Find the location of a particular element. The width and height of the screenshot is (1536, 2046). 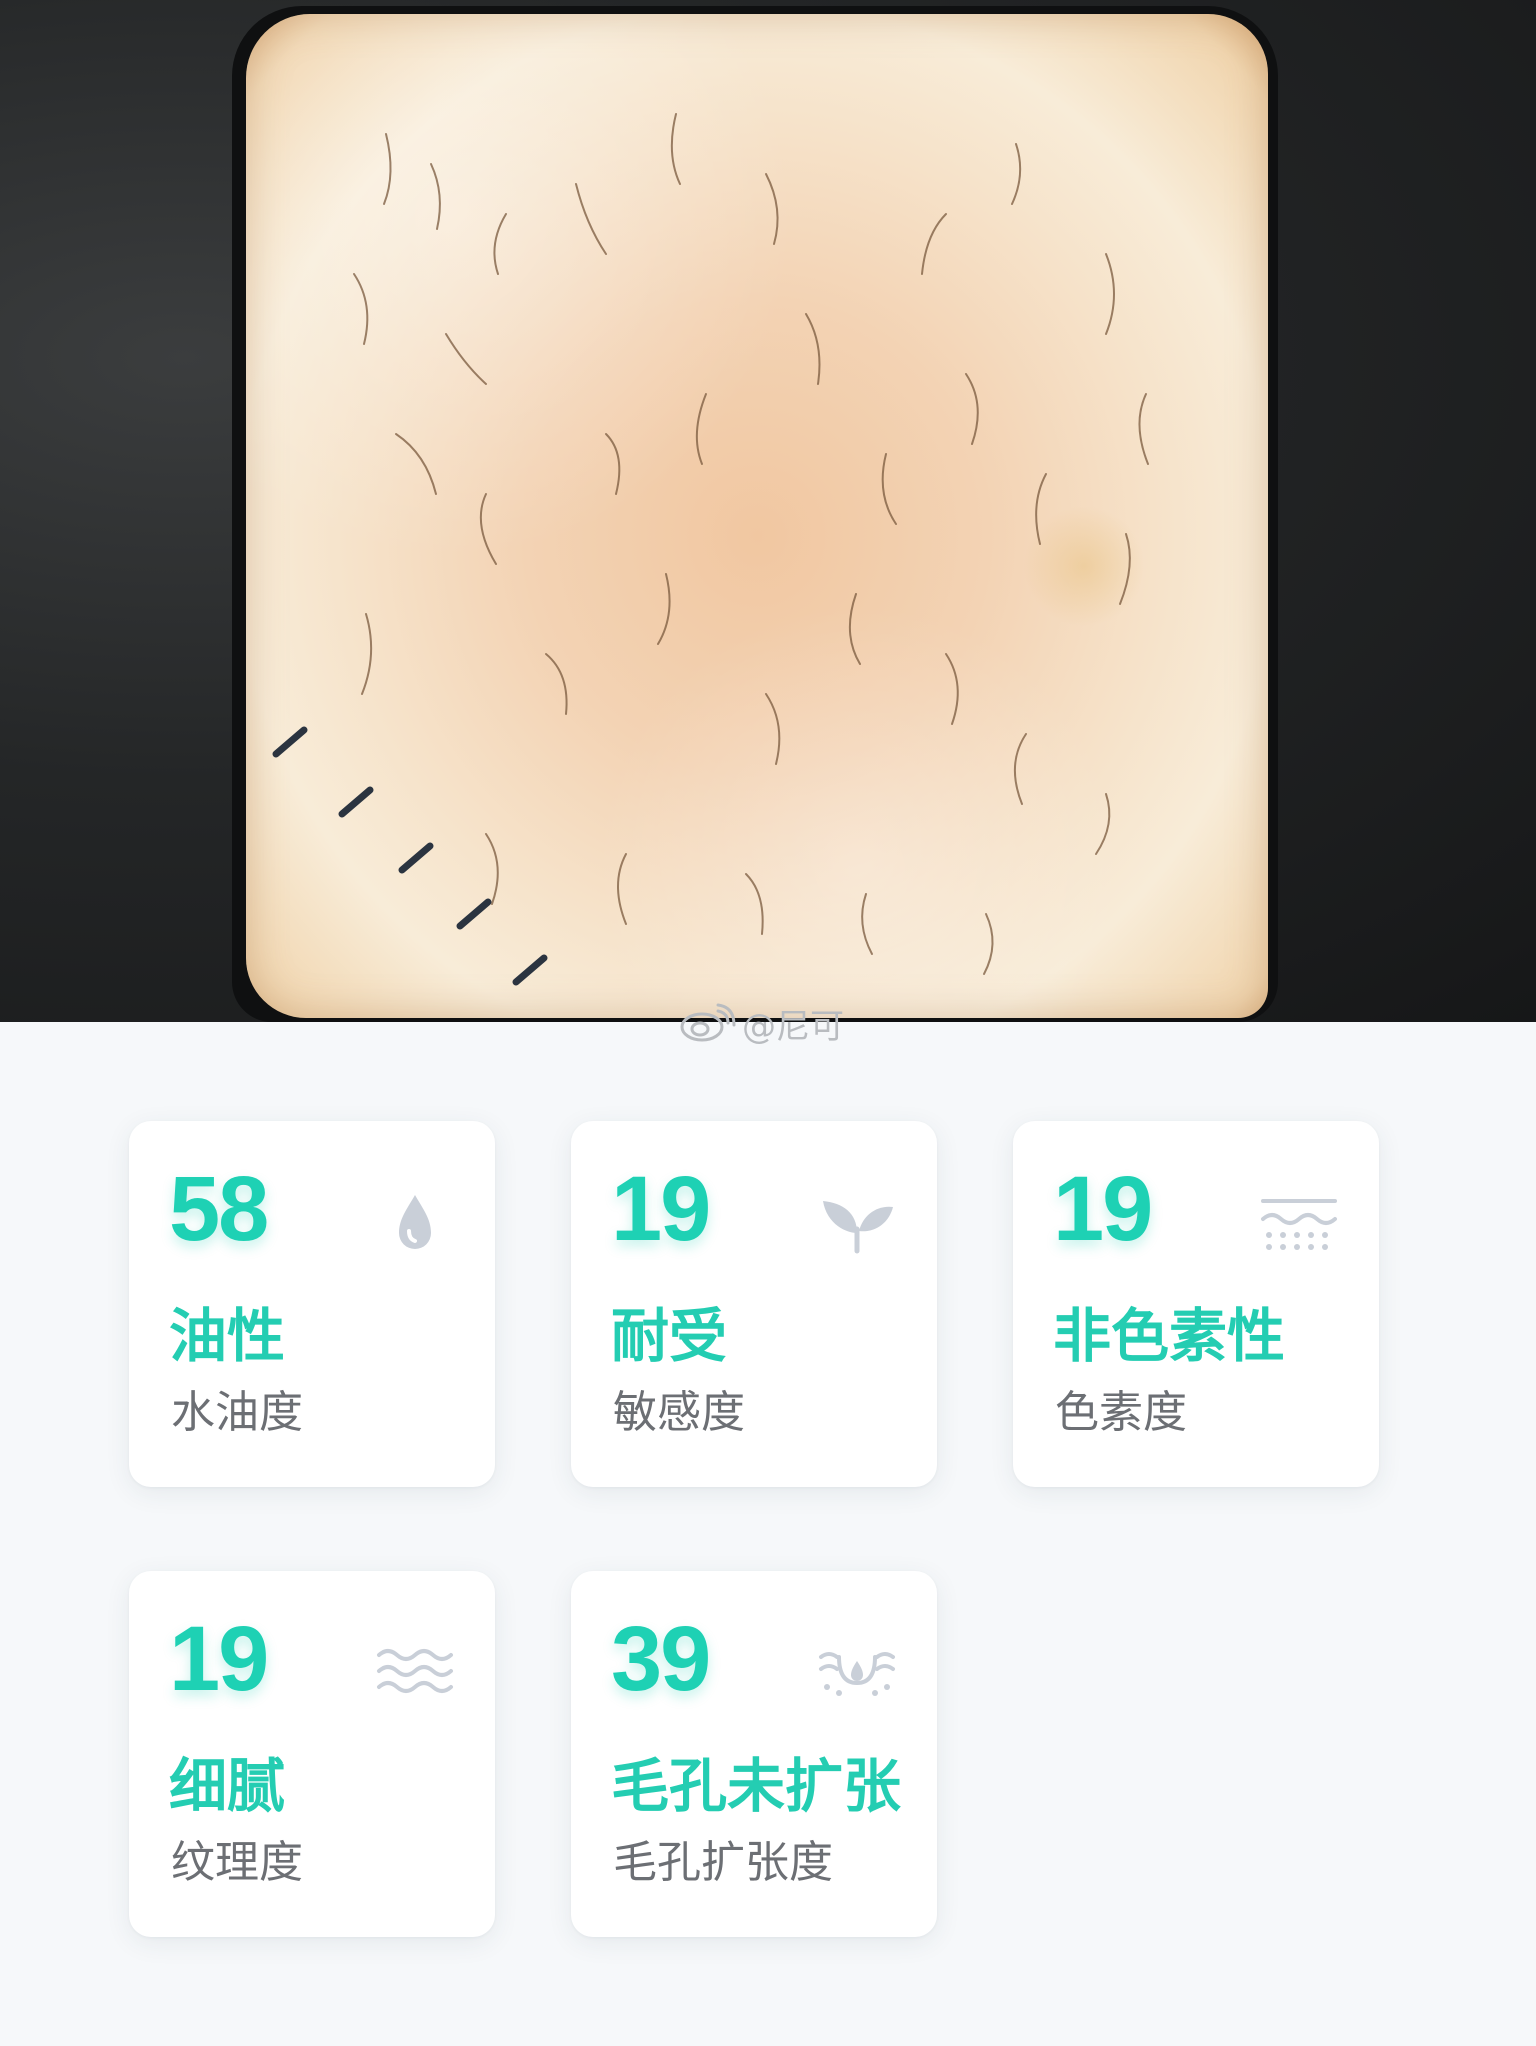

pore-icon is located at coordinates (857, 1674).